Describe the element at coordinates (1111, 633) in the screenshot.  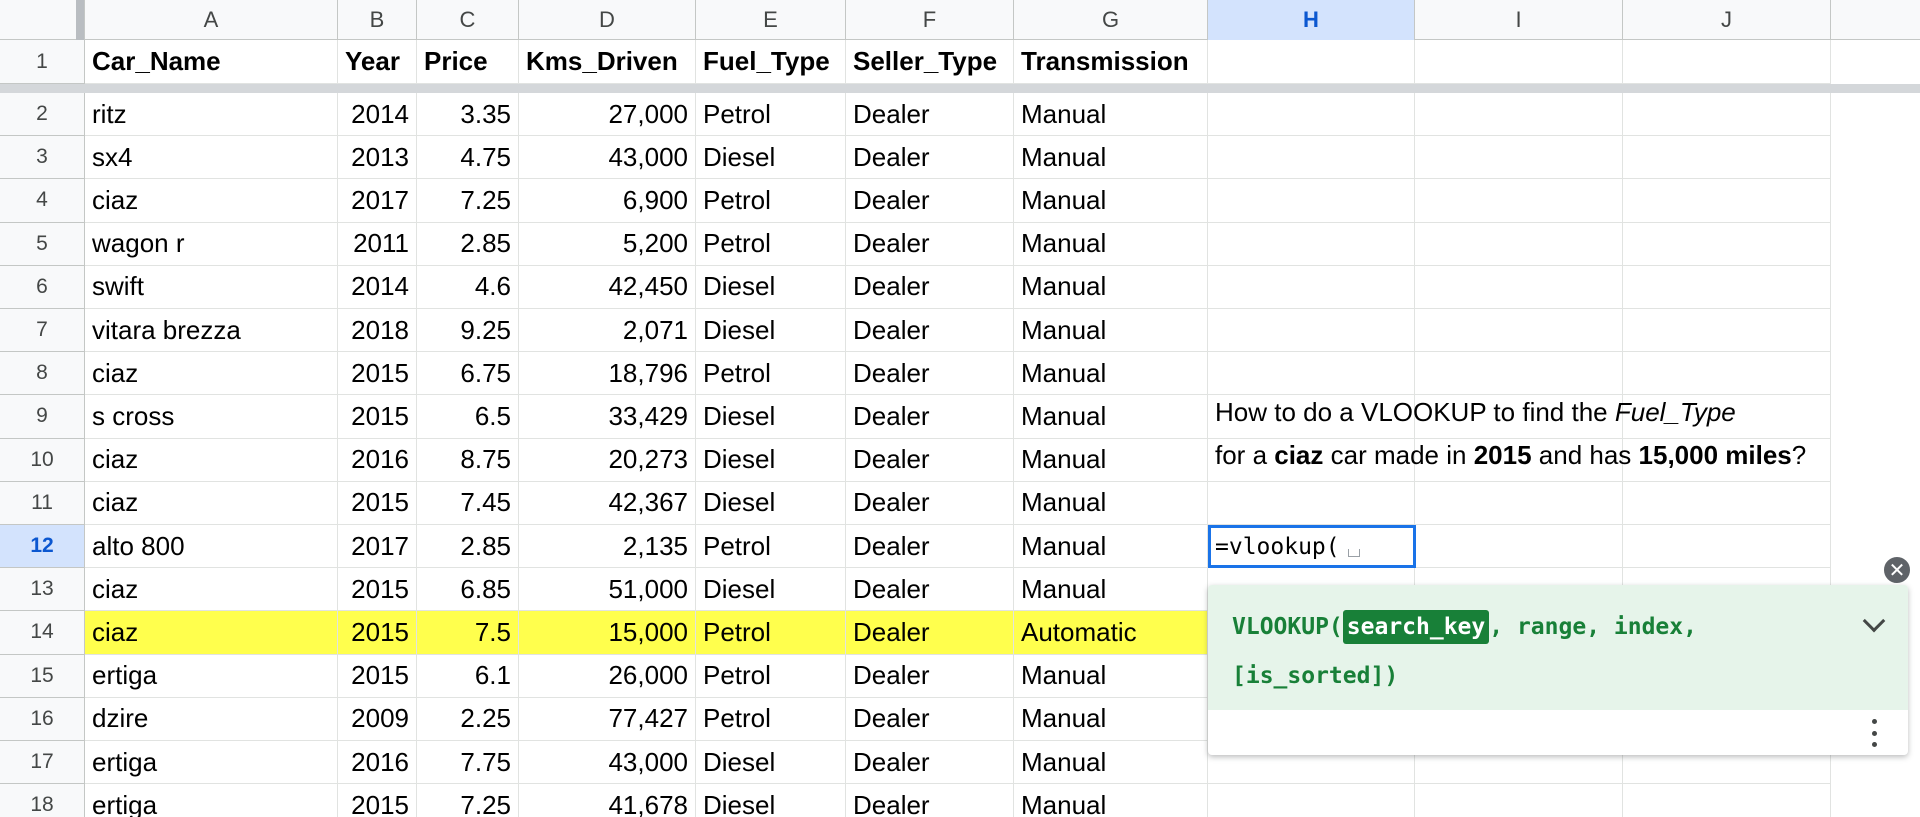
I see `cell: Automatic` at that location.